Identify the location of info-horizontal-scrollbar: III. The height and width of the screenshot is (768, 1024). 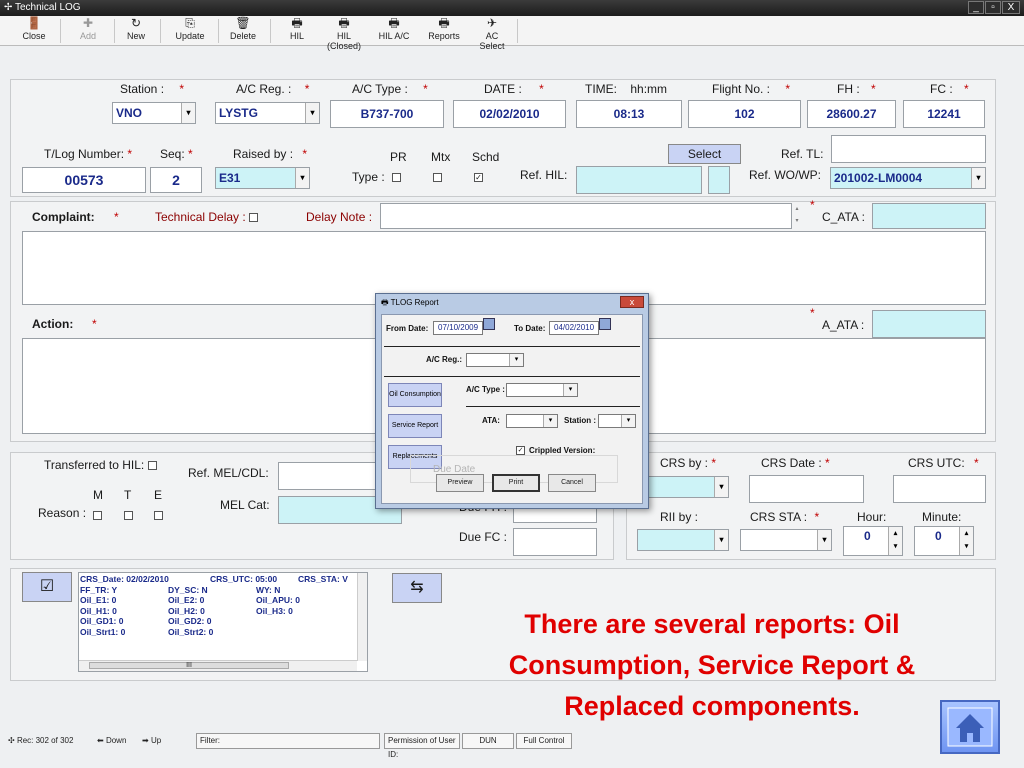
(218, 665).